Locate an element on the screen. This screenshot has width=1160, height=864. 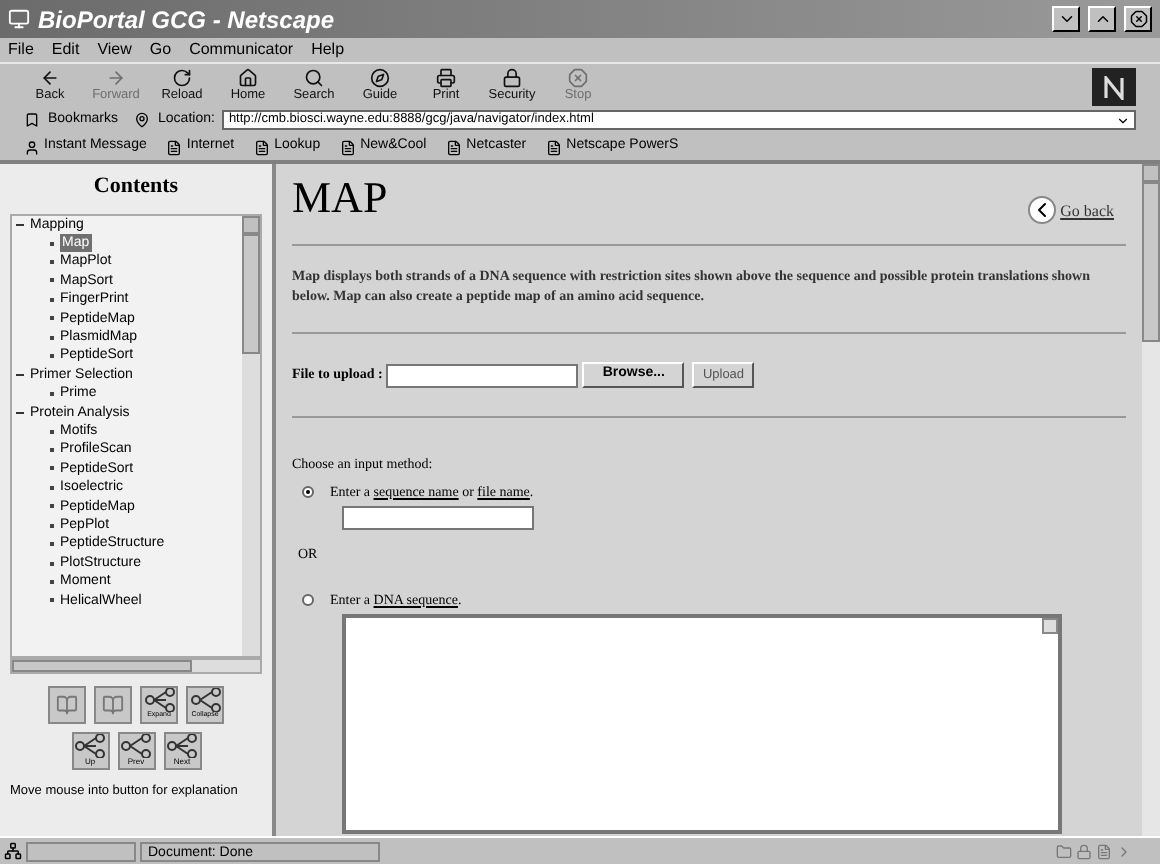
contents-title: Contents is located at coordinates (136, 187).